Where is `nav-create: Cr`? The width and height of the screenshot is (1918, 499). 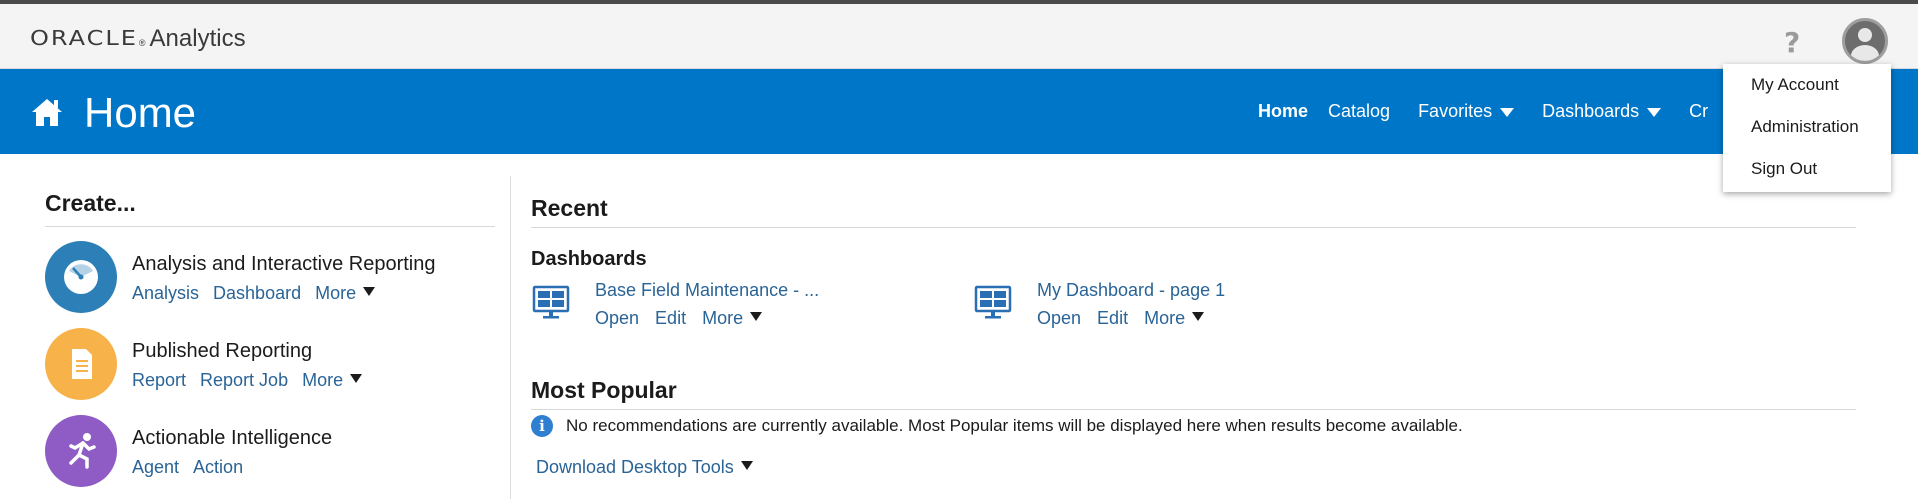 nav-create: Cr is located at coordinates (1698, 111).